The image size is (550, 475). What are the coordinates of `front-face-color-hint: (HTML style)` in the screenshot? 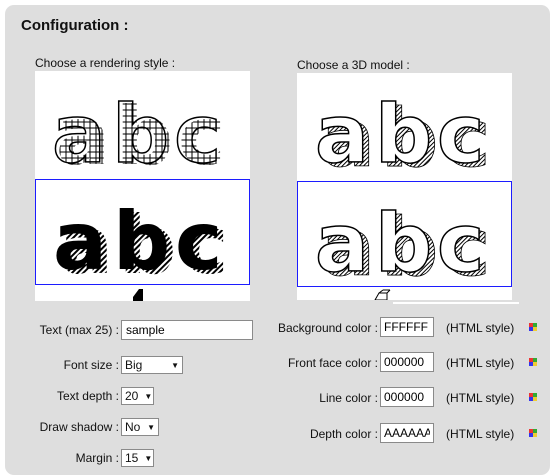 It's located at (480, 363).